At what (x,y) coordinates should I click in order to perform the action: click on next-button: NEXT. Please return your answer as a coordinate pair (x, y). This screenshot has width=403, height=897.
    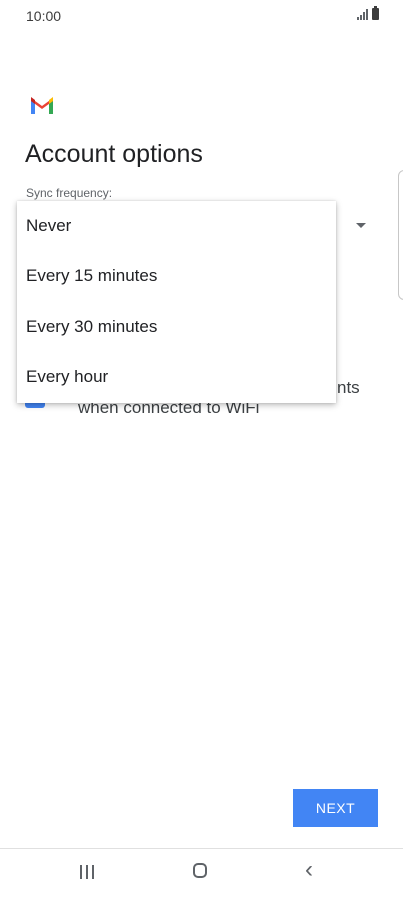
    Looking at the image, I should click on (335, 808).